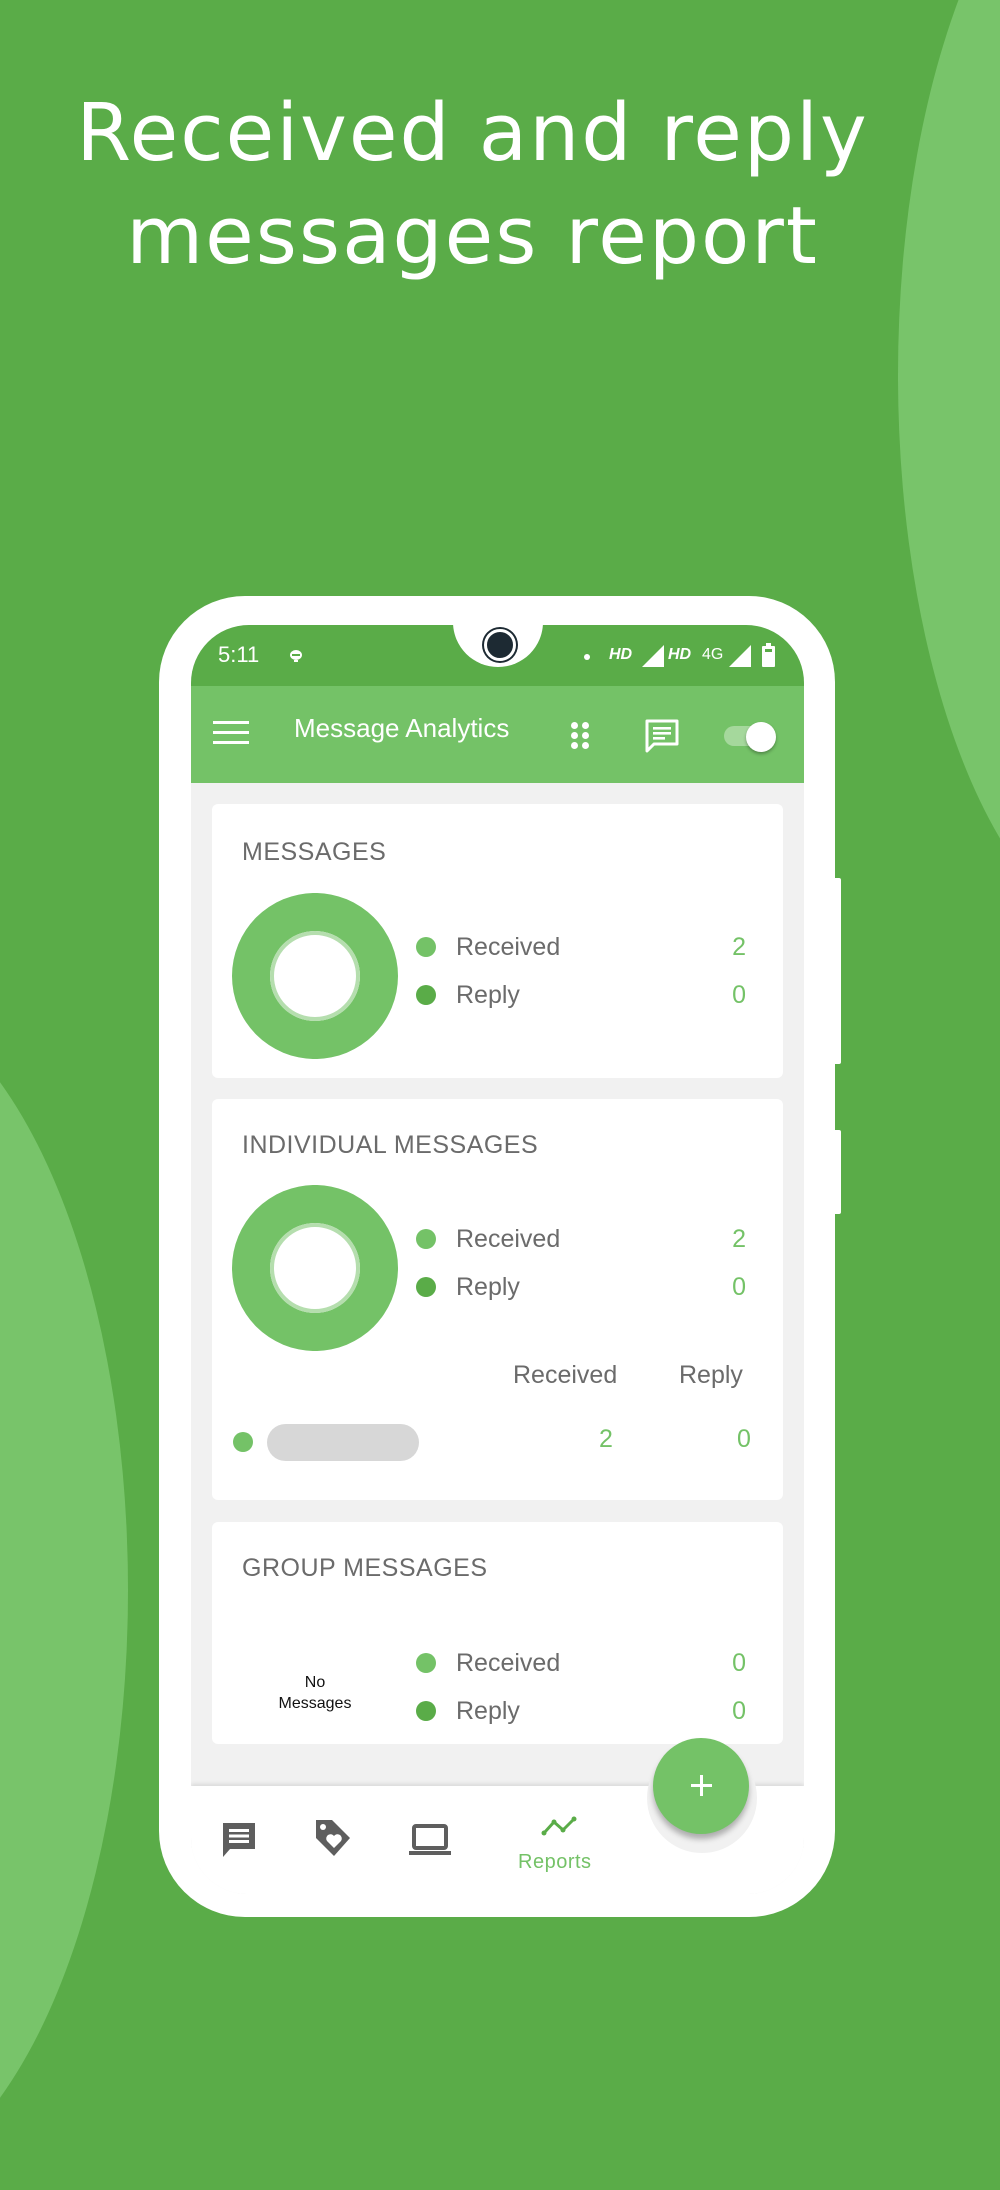 This screenshot has height=2190, width=1000. I want to click on messages-donut-chart, so click(315, 976).